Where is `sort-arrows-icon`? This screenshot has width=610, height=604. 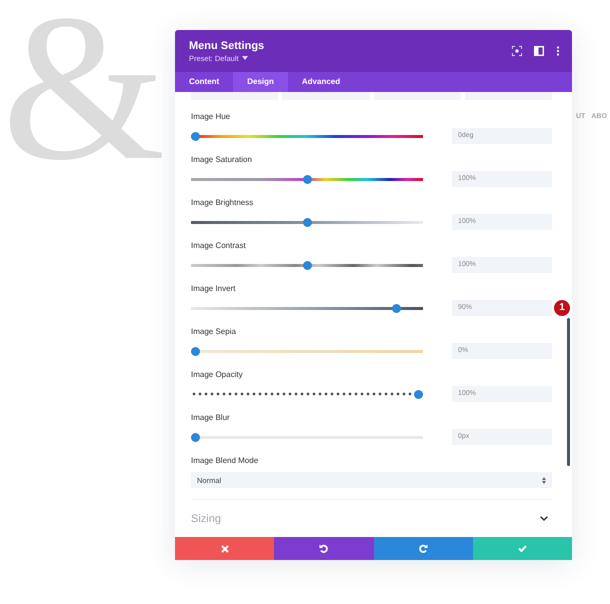 sort-arrows-icon is located at coordinates (544, 480).